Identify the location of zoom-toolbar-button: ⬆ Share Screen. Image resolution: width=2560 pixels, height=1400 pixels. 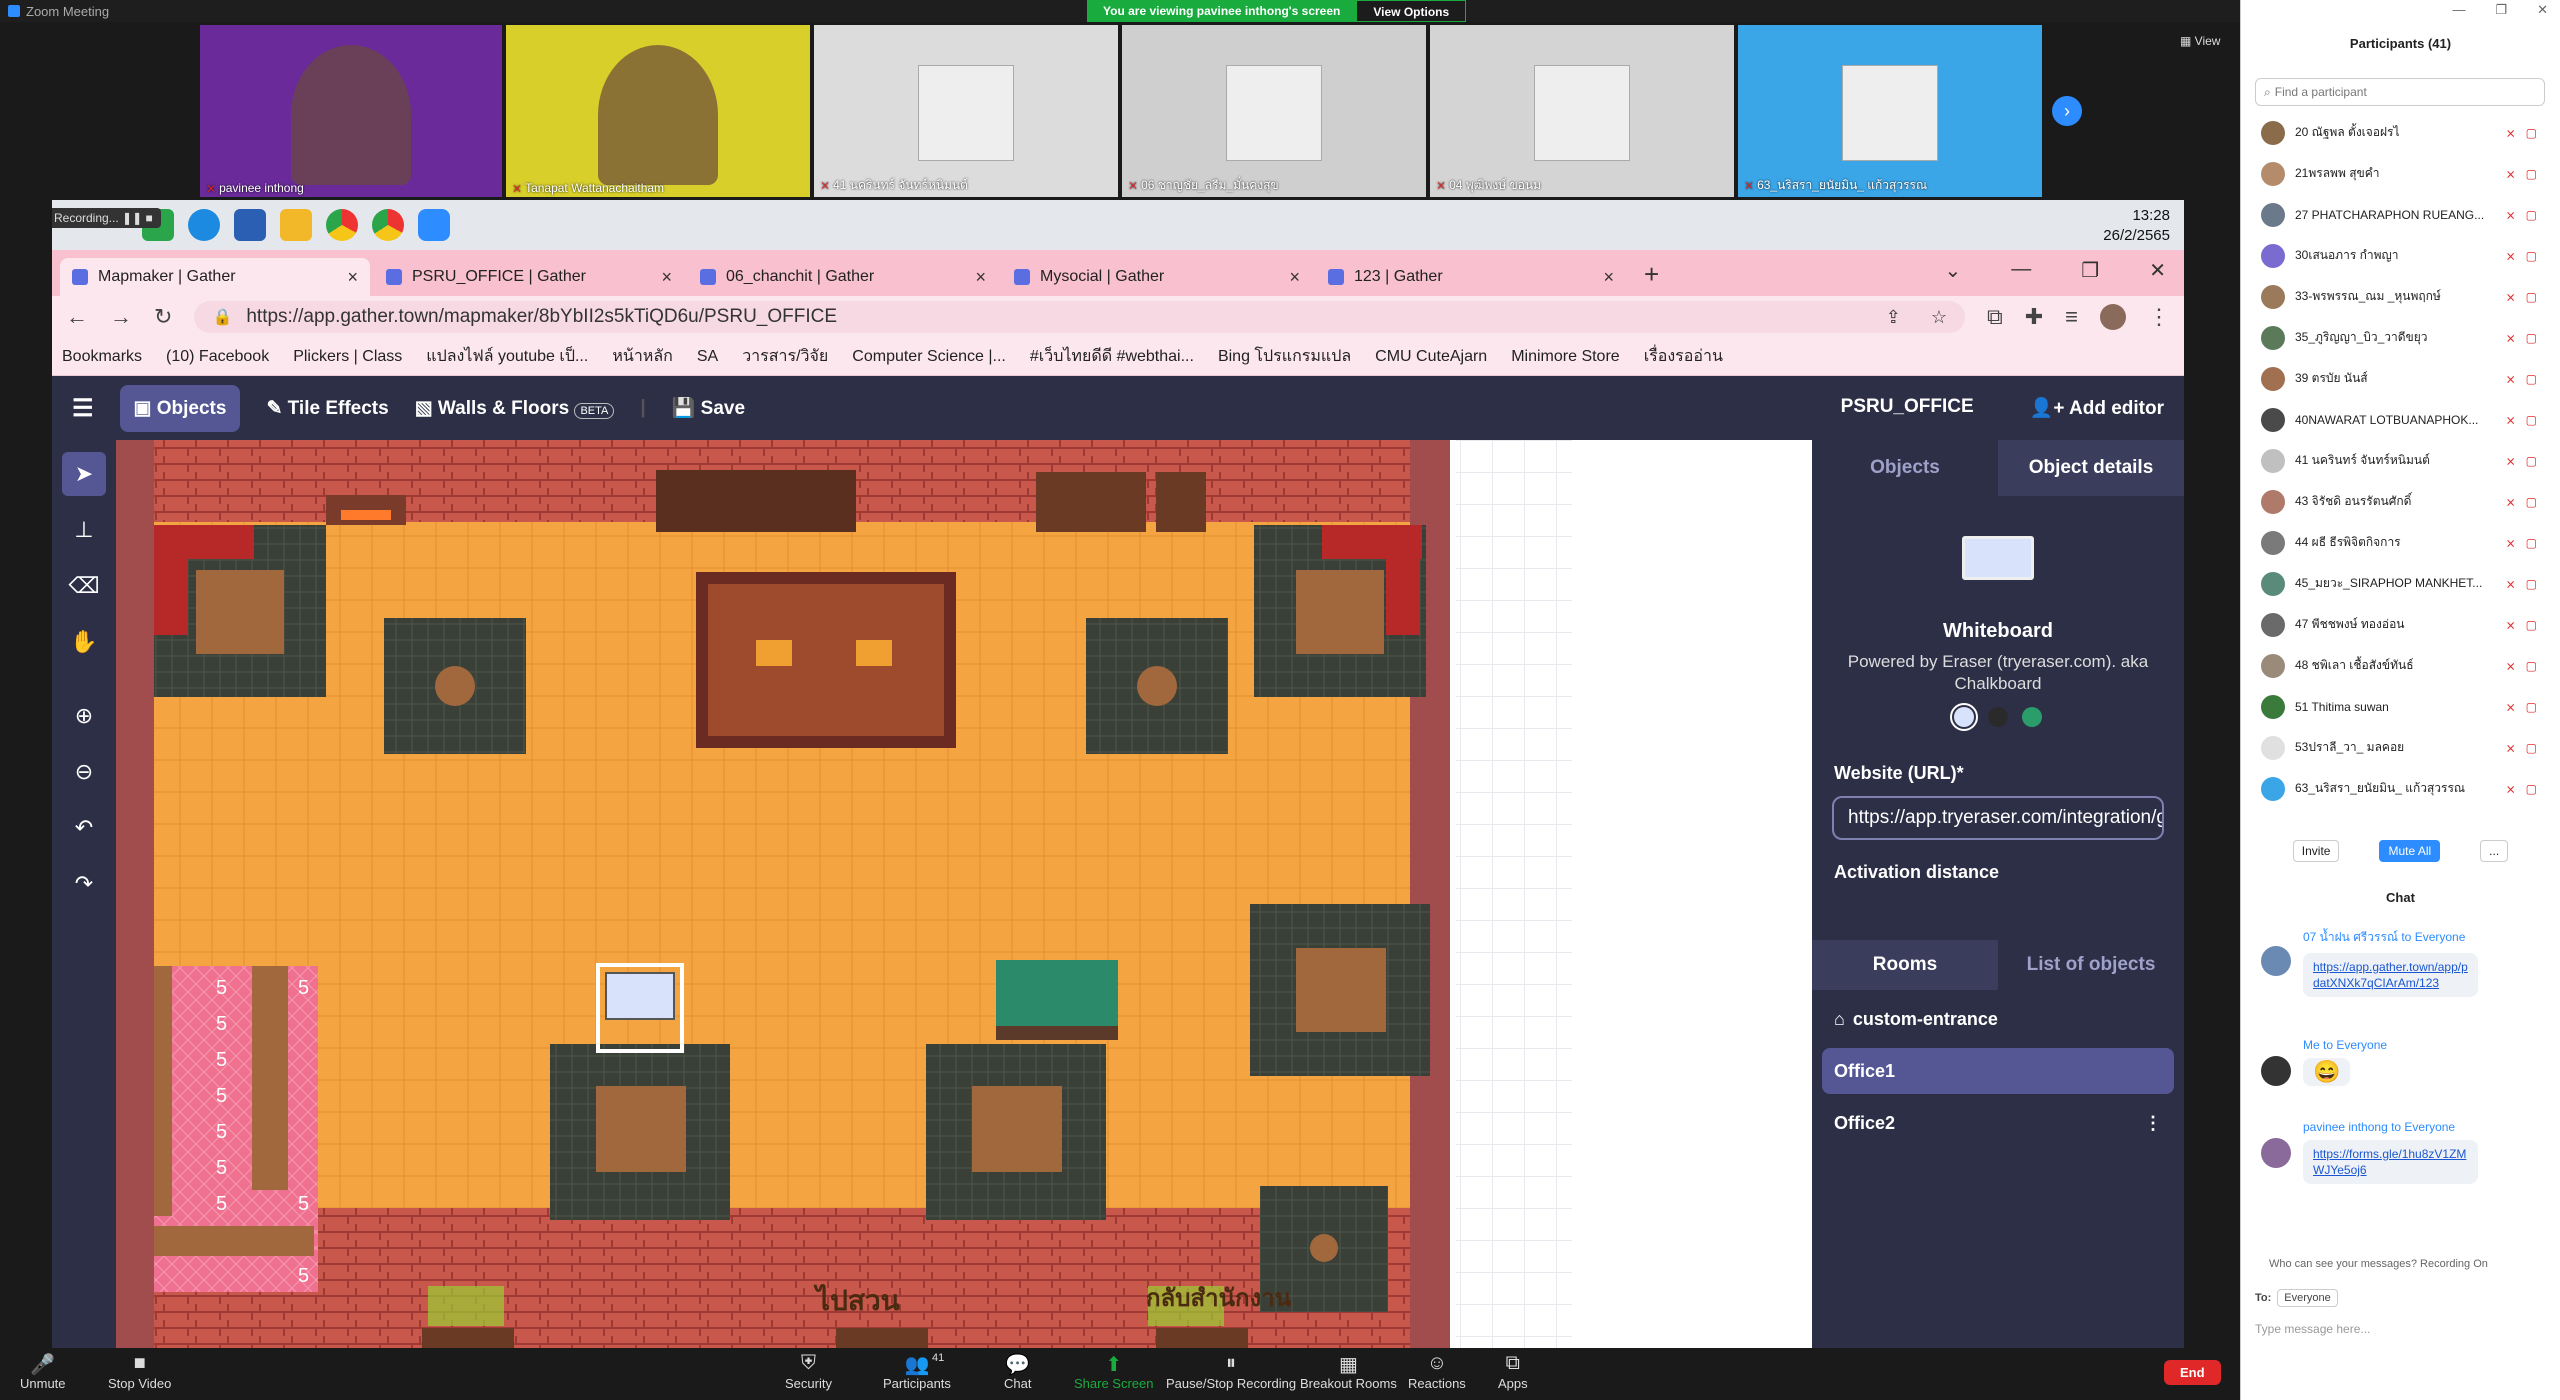
(1114, 1371).